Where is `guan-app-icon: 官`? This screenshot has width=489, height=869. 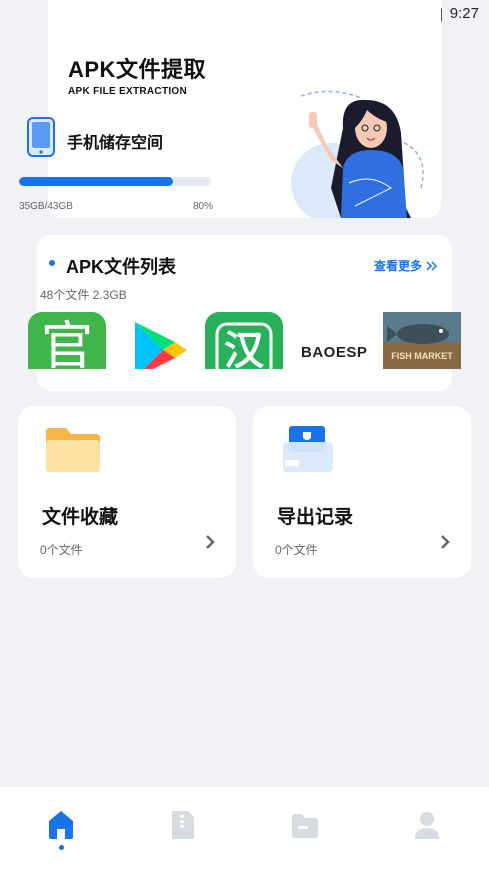
guan-app-icon: 官 is located at coordinates (67, 340).